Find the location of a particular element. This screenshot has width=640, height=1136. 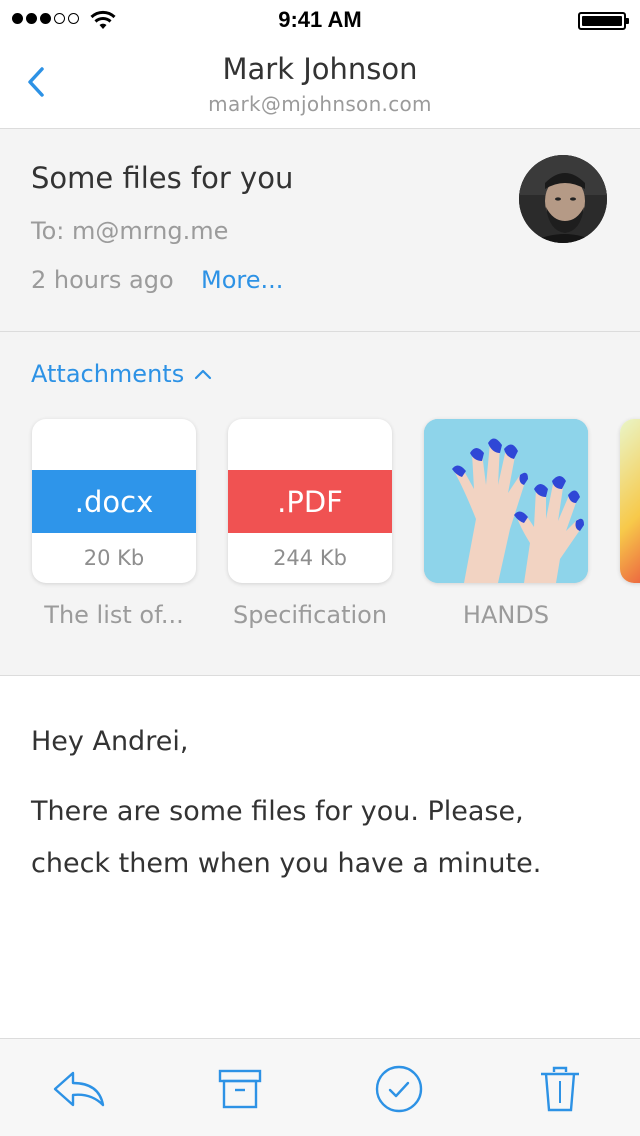

trash-icon is located at coordinates (560, 1089).